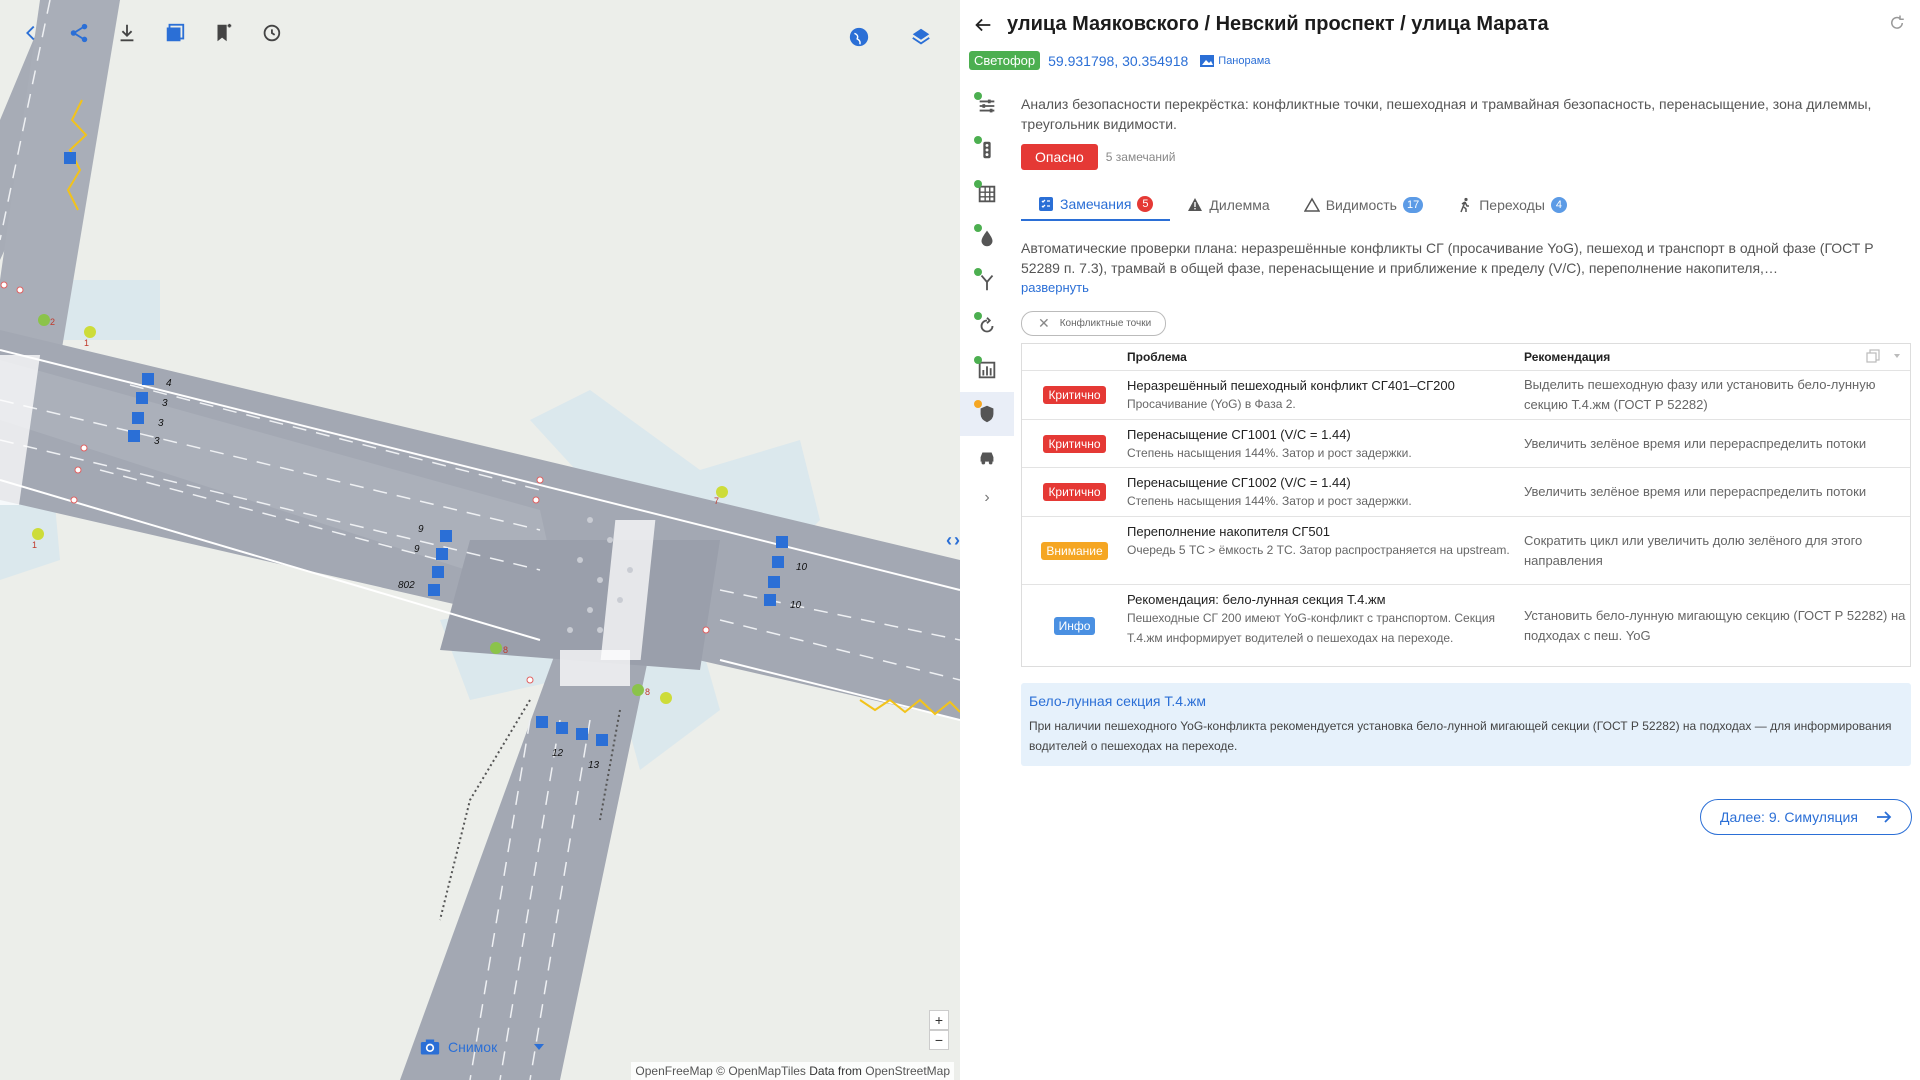 The height and width of the screenshot is (1080, 1920). I want to click on chip-label: Конфликтные точки, so click(1105, 323).